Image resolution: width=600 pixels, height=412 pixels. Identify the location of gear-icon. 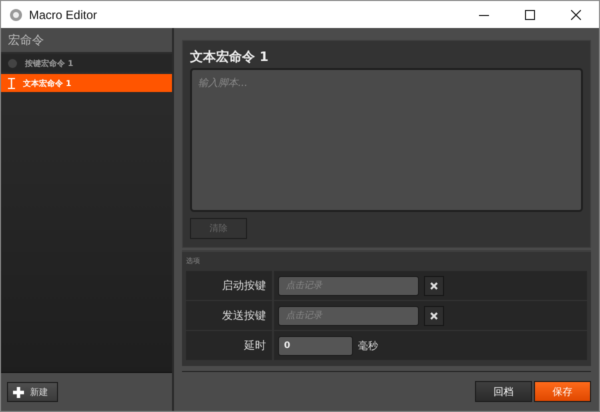
(16, 15).